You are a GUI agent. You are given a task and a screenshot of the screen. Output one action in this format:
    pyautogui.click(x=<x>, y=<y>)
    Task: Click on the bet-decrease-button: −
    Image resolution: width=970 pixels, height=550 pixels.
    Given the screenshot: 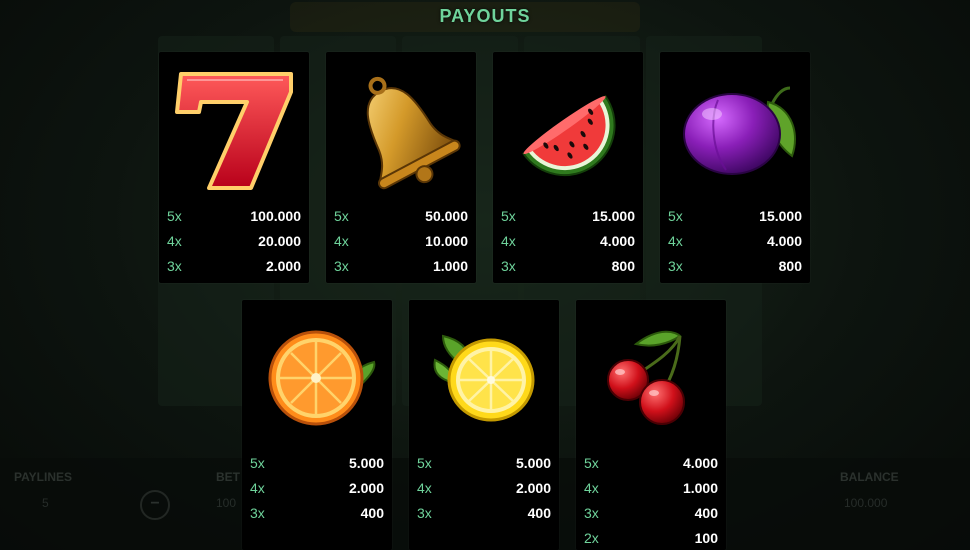 What is the action you would take?
    pyautogui.click(x=155, y=505)
    